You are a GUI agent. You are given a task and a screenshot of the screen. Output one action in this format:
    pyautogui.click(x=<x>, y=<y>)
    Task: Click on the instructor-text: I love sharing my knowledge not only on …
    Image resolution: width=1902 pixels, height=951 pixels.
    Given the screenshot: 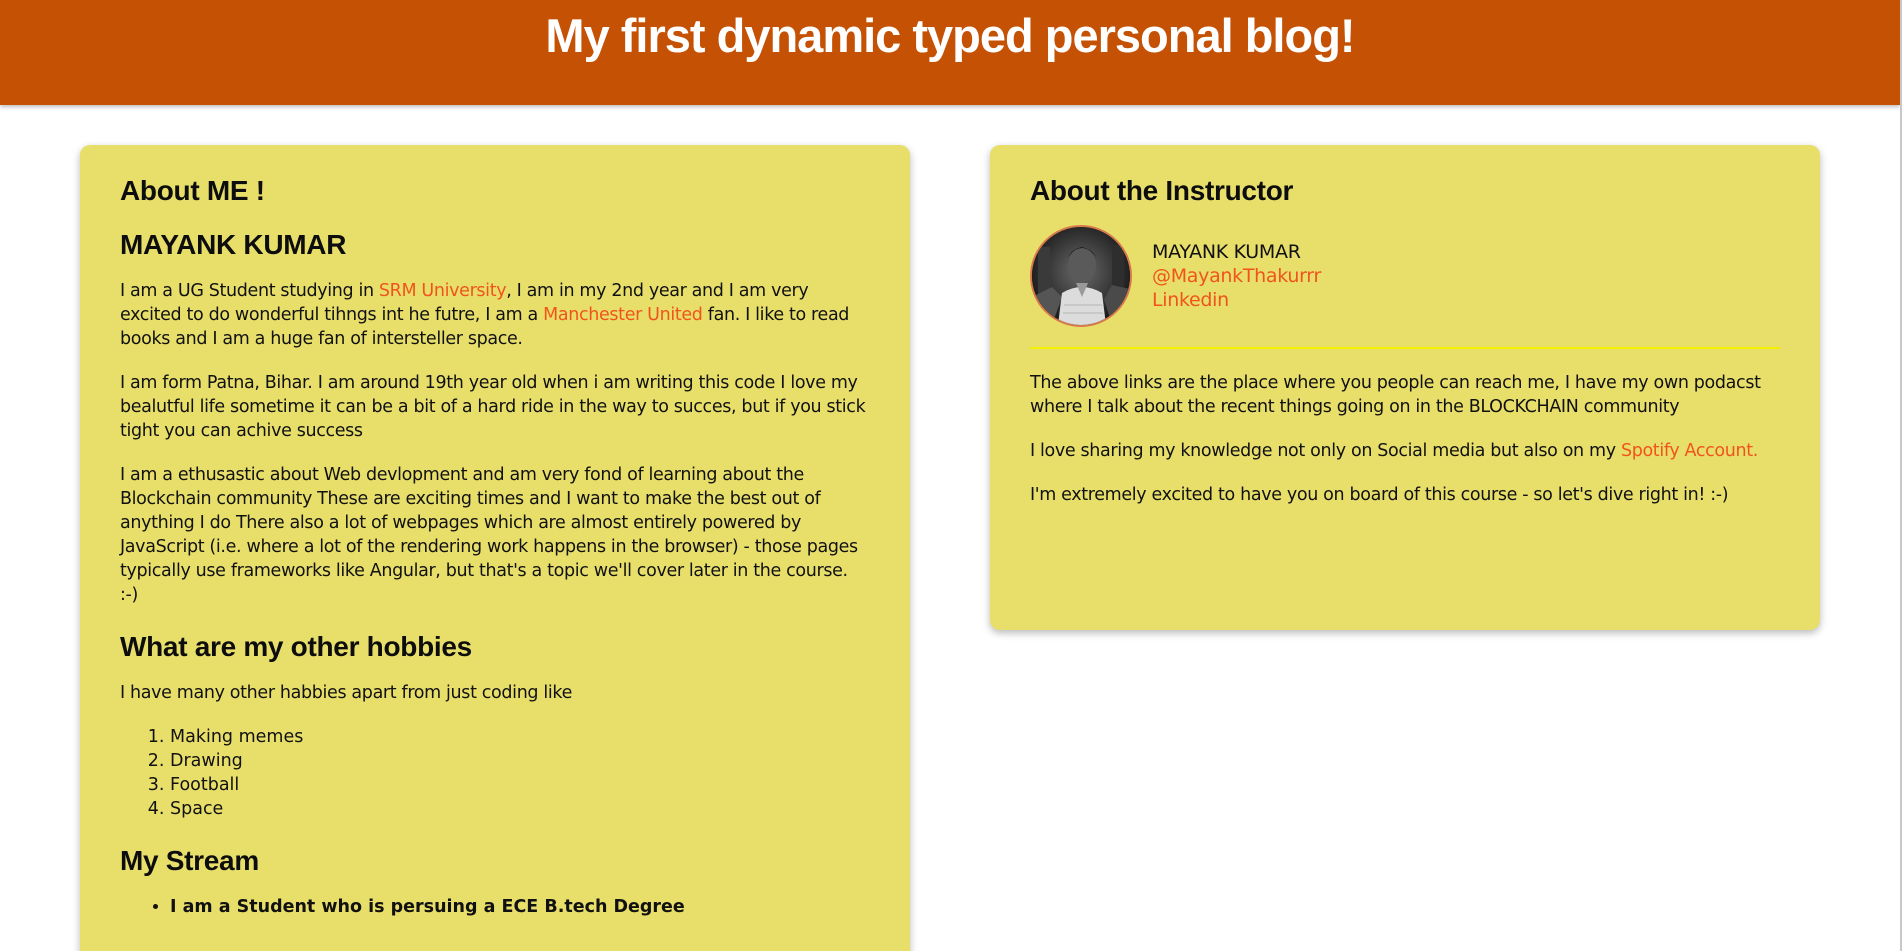 What is the action you would take?
    pyautogui.click(x=1325, y=451)
    